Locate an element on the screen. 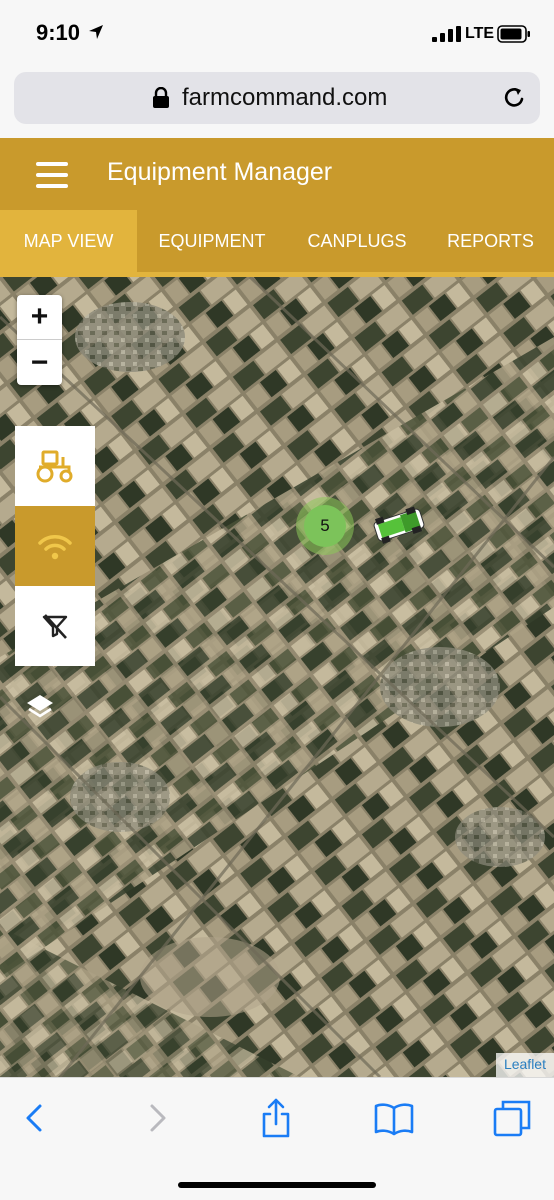  app-header: Equipment Manager is located at coordinates (277, 174).